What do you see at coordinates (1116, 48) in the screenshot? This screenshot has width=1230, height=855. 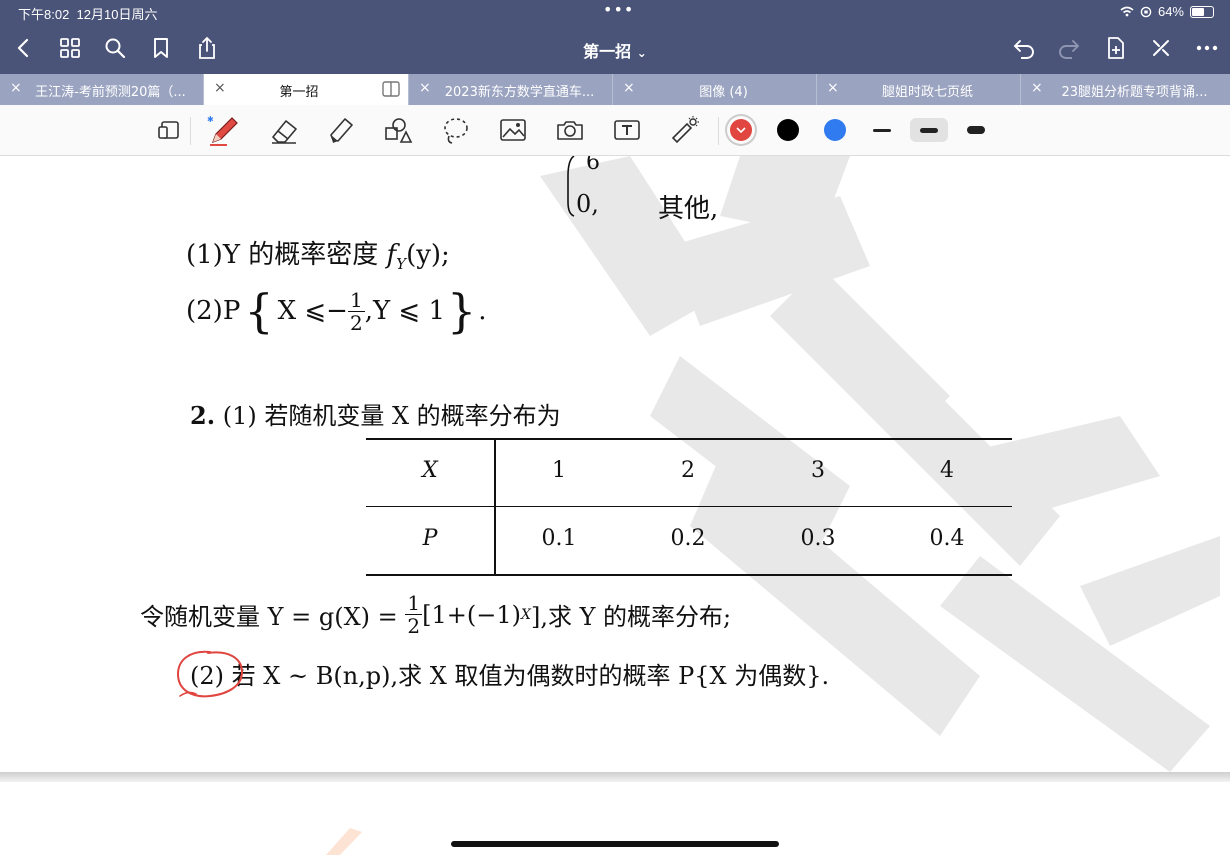 I see `add-page-icon` at bounding box center [1116, 48].